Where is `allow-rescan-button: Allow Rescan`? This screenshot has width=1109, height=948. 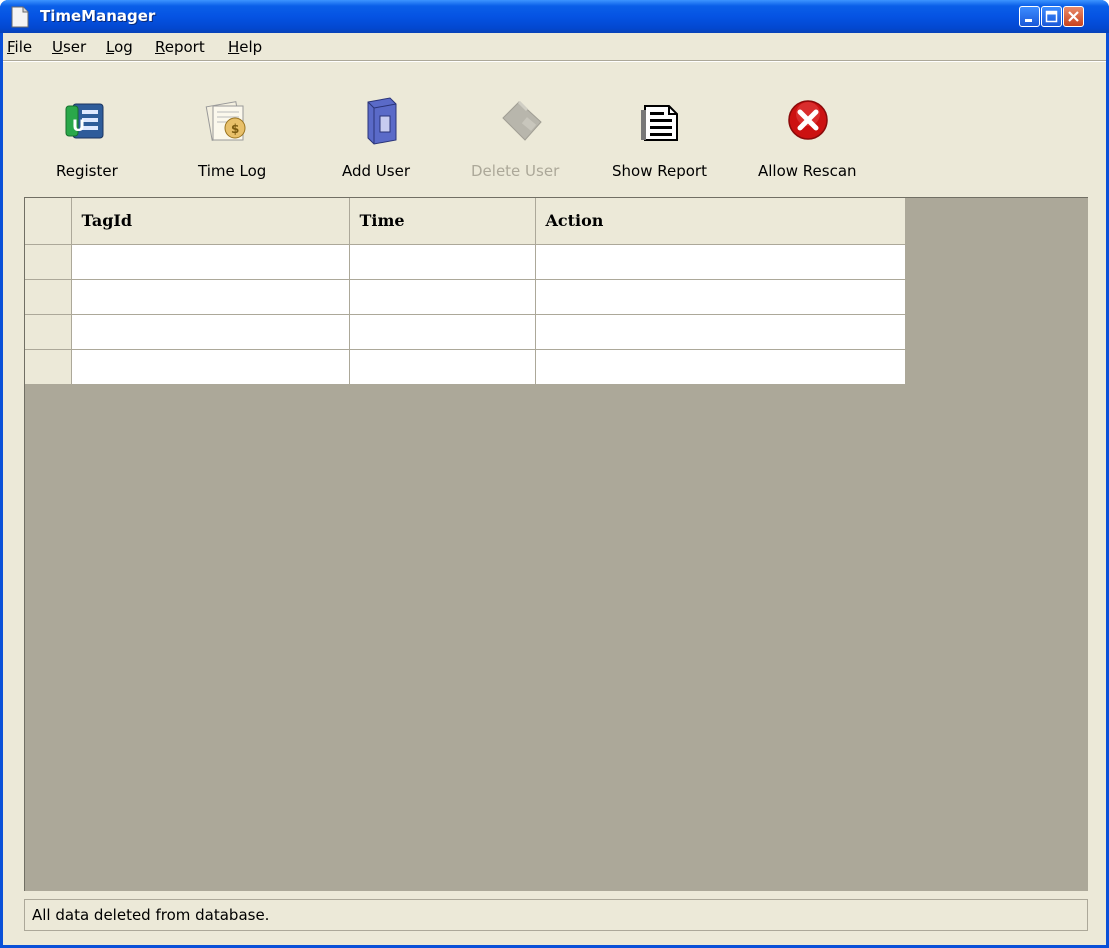 allow-rescan-button: Allow Rescan is located at coordinates (816, 141).